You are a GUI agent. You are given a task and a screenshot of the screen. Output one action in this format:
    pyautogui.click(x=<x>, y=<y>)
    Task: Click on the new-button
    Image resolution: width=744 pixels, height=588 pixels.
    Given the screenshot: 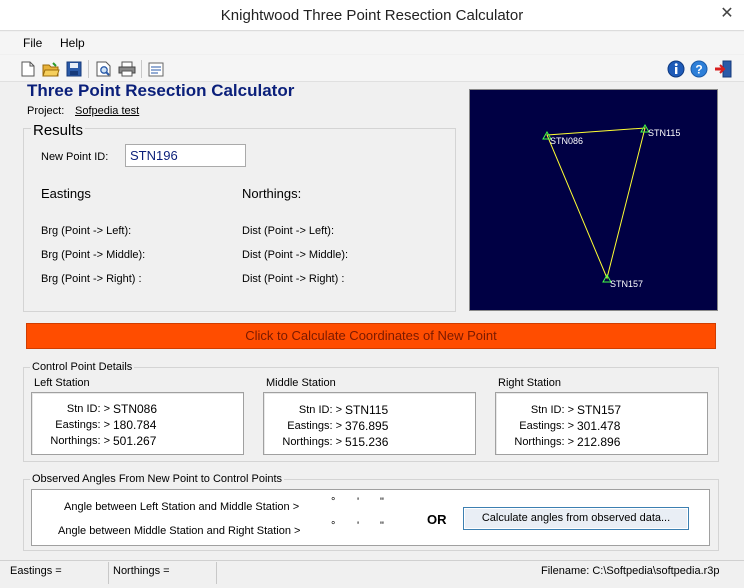 What is the action you would take?
    pyautogui.click(x=28, y=69)
    